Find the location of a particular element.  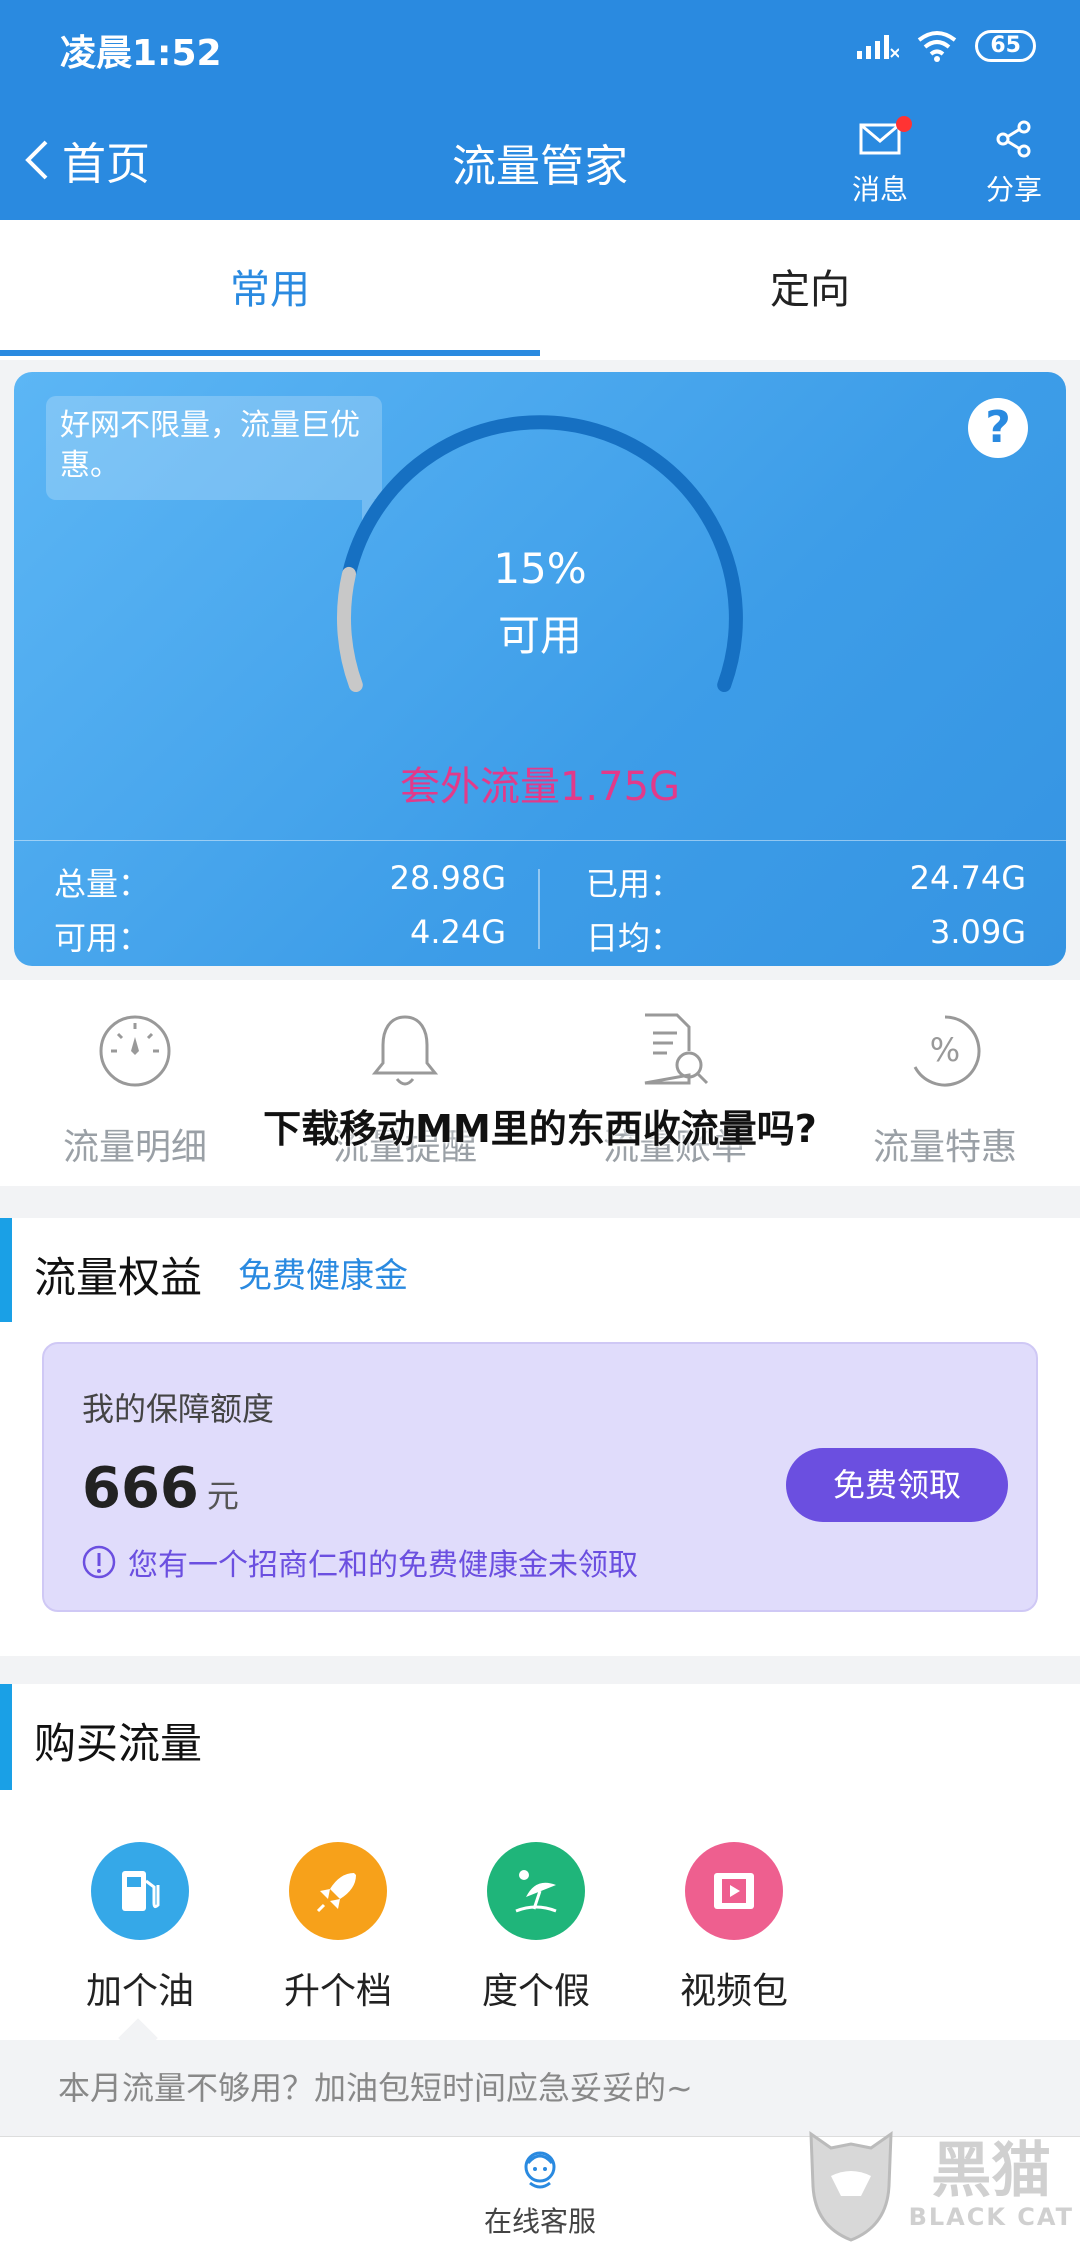

purchase-item-video: 视频包 is located at coordinates (734, 1928).